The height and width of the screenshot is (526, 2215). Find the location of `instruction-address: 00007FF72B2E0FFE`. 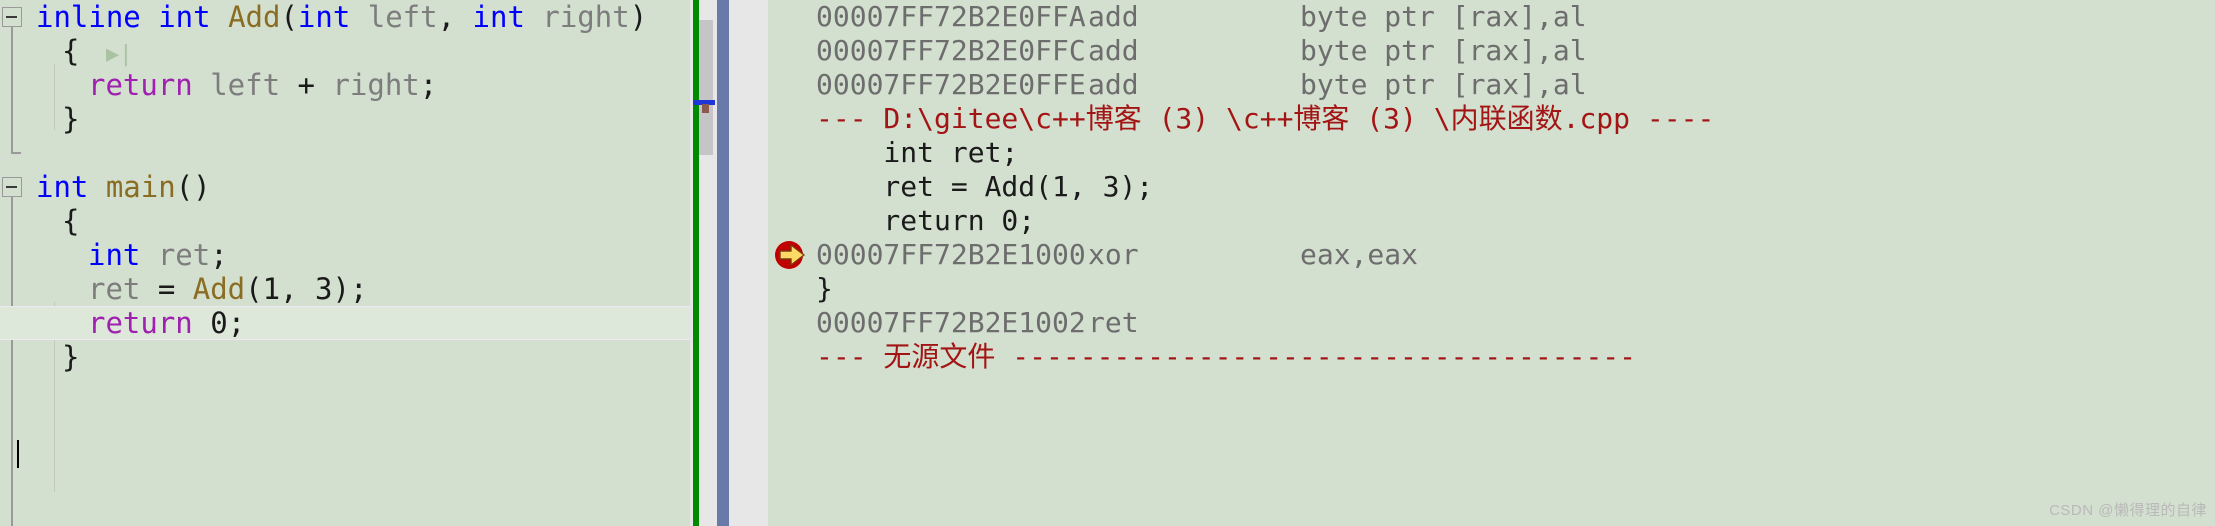

instruction-address: 00007FF72B2E0FFE is located at coordinates (951, 84).